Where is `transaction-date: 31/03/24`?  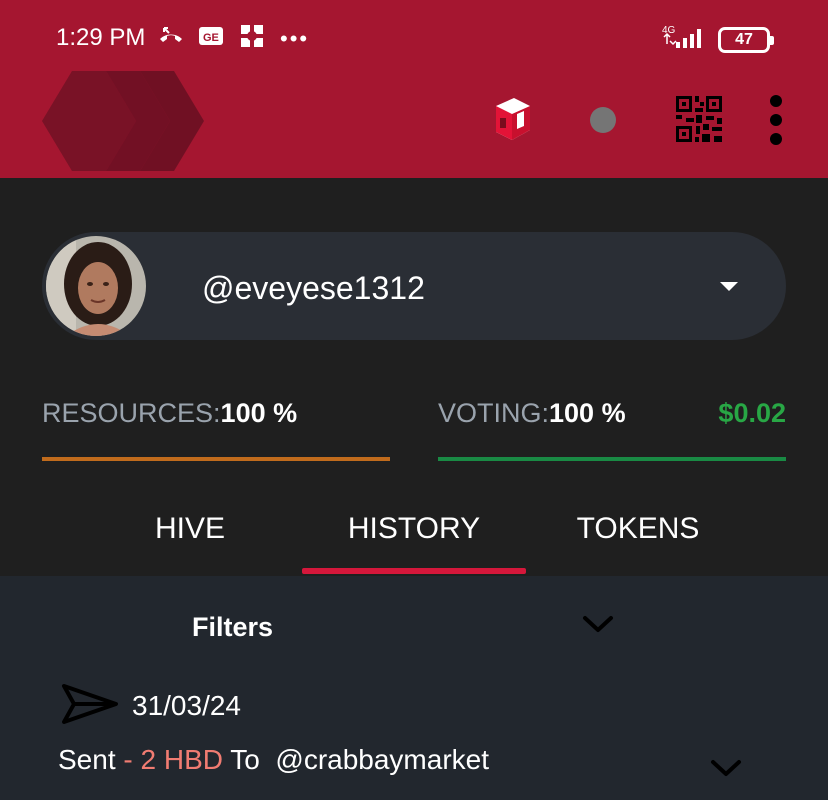 transaction-date: 31/03/24 is located at coordinates (186, 705).